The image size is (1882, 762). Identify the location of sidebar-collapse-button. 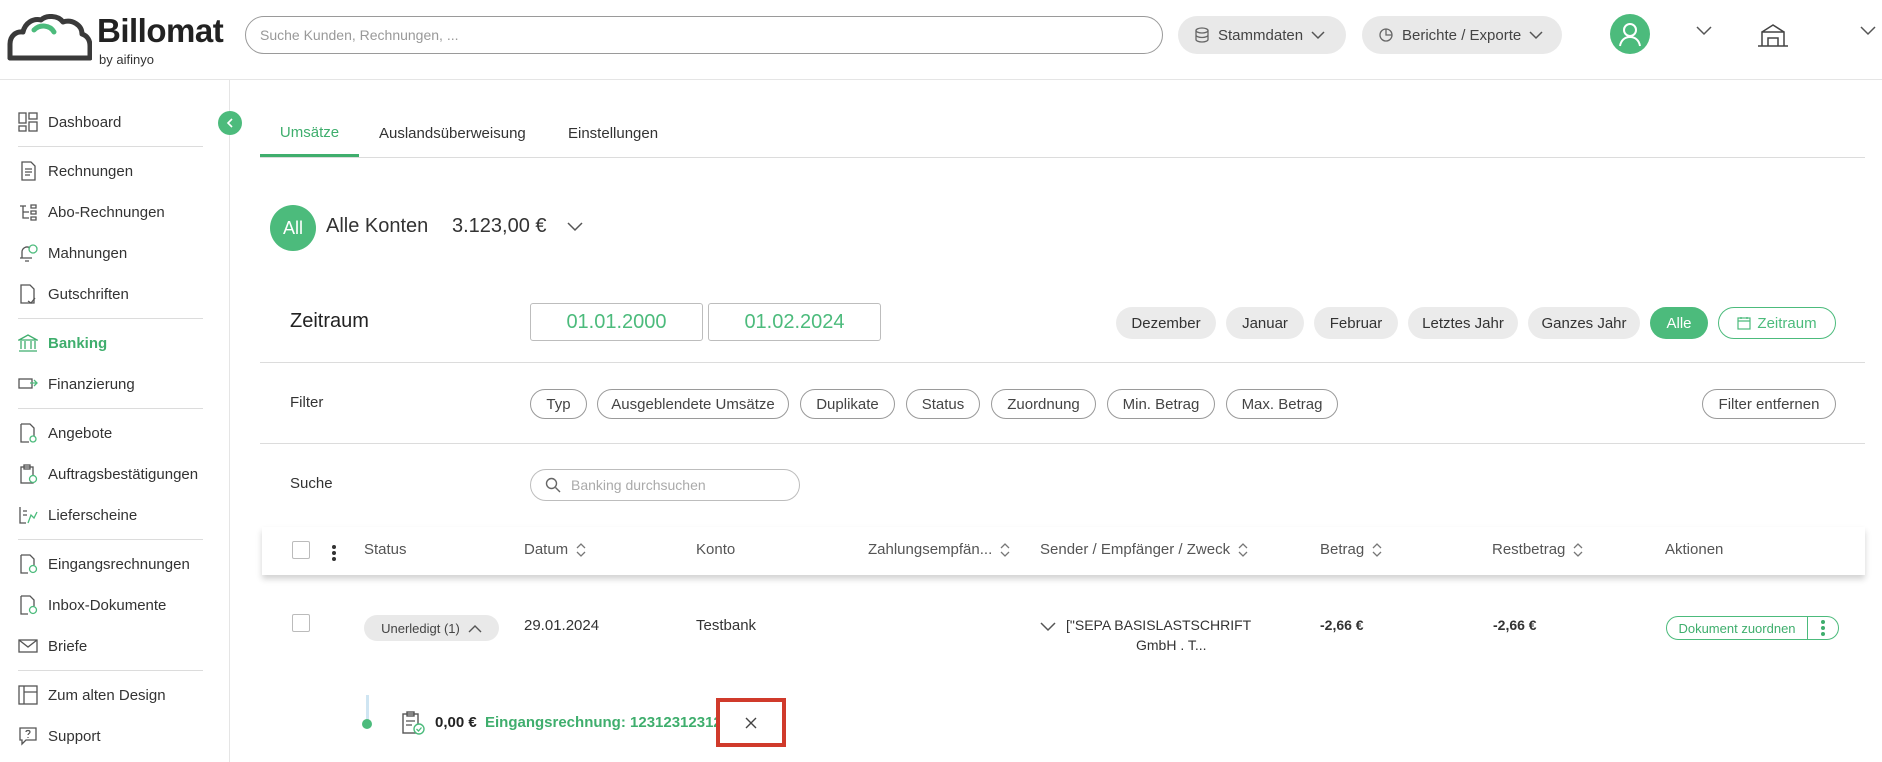
(230, 123).